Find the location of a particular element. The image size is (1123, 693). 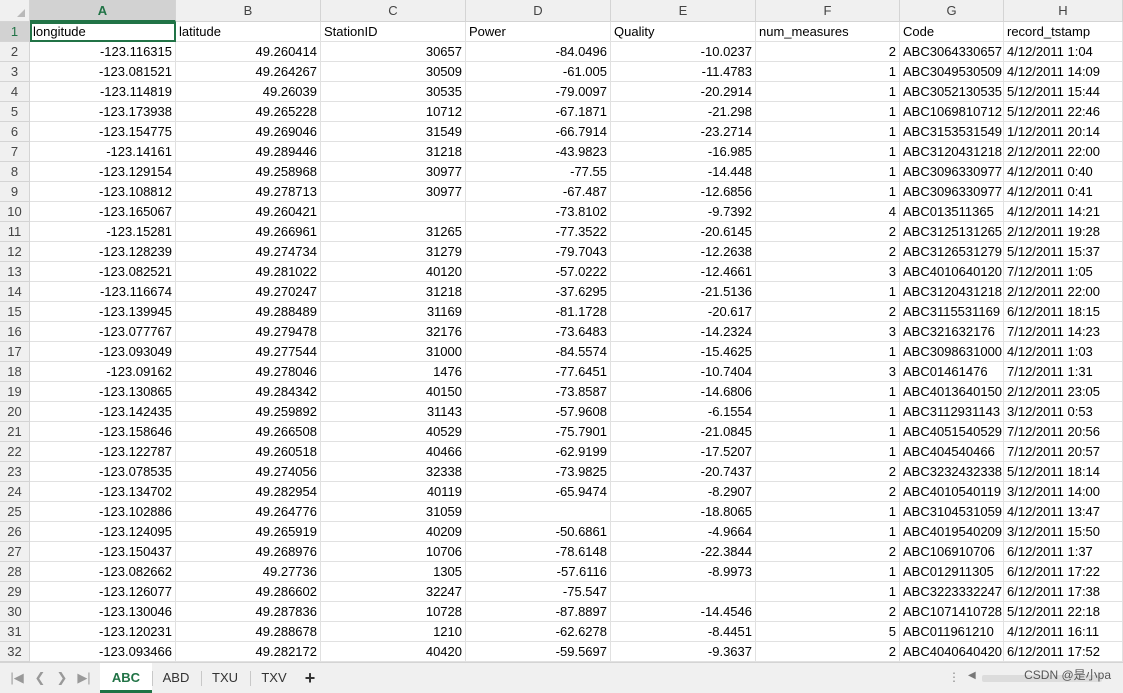

table-cell: 32247 is located at coordinates (393, 592).